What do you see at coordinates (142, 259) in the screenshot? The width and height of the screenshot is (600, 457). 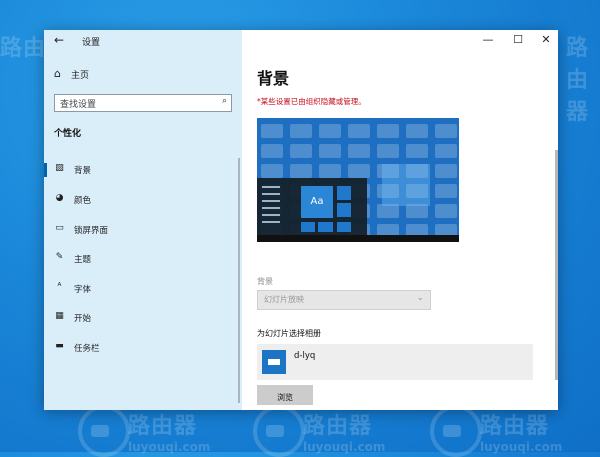 I see `sidebar-item-themes: ✎ 主题` at bounding box center [142, 259].